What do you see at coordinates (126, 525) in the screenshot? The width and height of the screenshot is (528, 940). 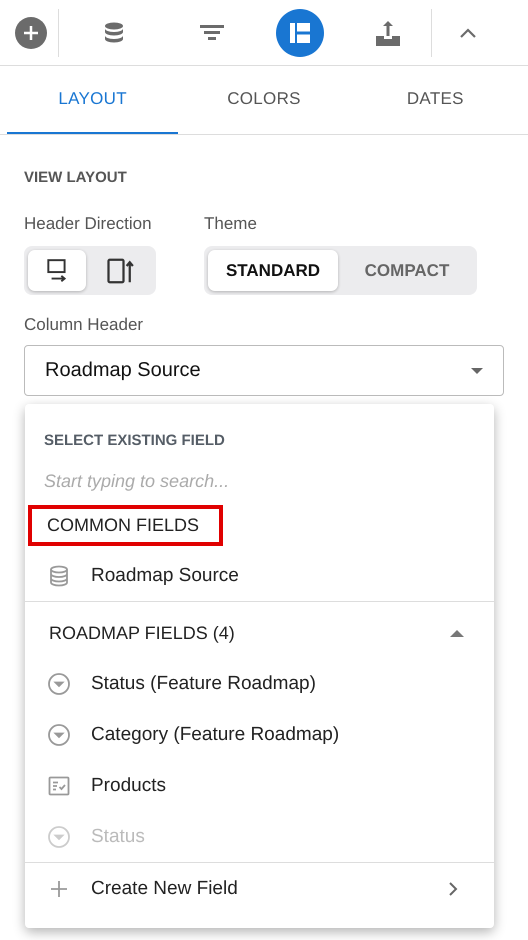 I see `group-label: COMMON FIELDS` at bounding box center [126, 525].